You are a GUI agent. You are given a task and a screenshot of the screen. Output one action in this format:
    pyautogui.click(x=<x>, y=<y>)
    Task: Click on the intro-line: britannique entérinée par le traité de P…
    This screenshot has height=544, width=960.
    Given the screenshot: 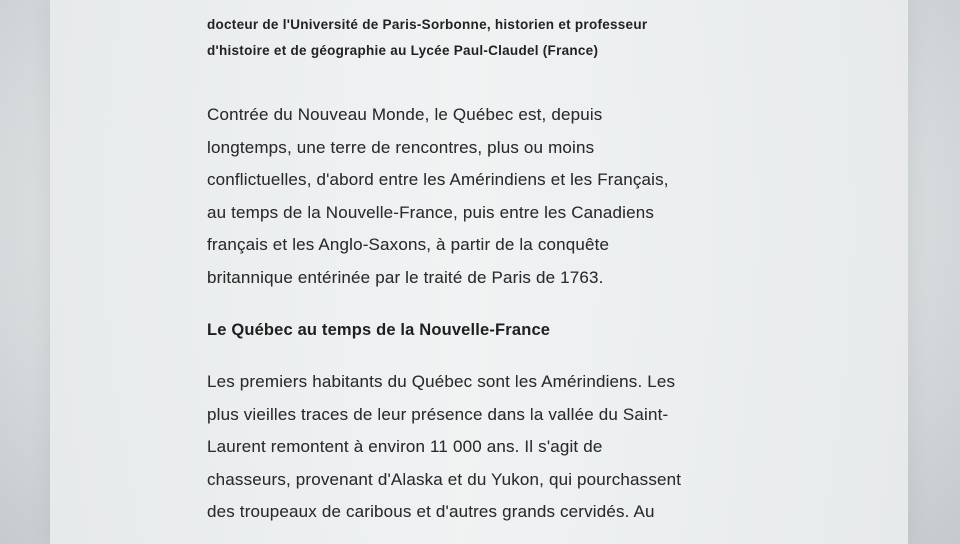 What is the action you would take?
    pyautogui.click(x=405, y=277)
    